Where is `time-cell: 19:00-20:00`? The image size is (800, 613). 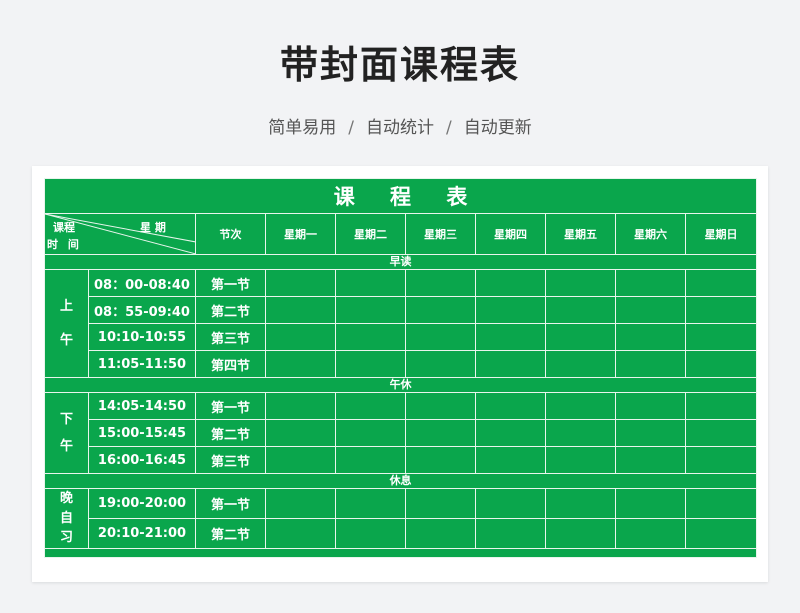
time-cell: 19:00-20:00 is located at coordinates (142, 503).